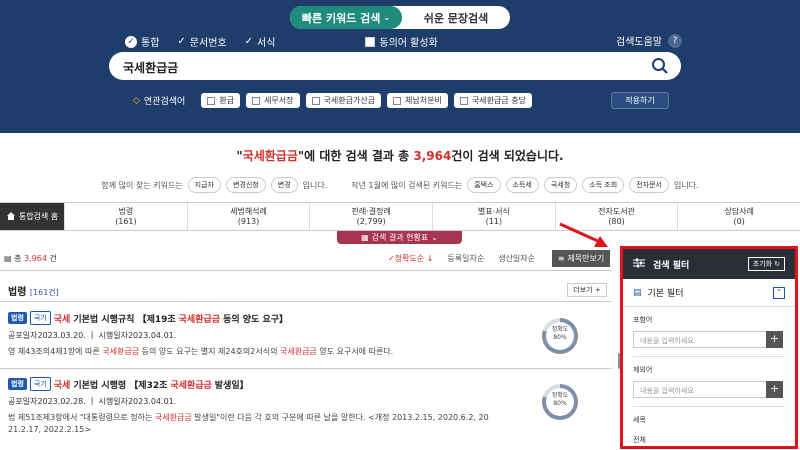  What do you see at coordinates (306, 260) in the screenshot?
I see `results-toolbar: ▤ 총 3,964 건 ✓정확도순 ↓ 등록일자순 생산일자순 ≡ 제목만보기` at bounding box center [306, 260].